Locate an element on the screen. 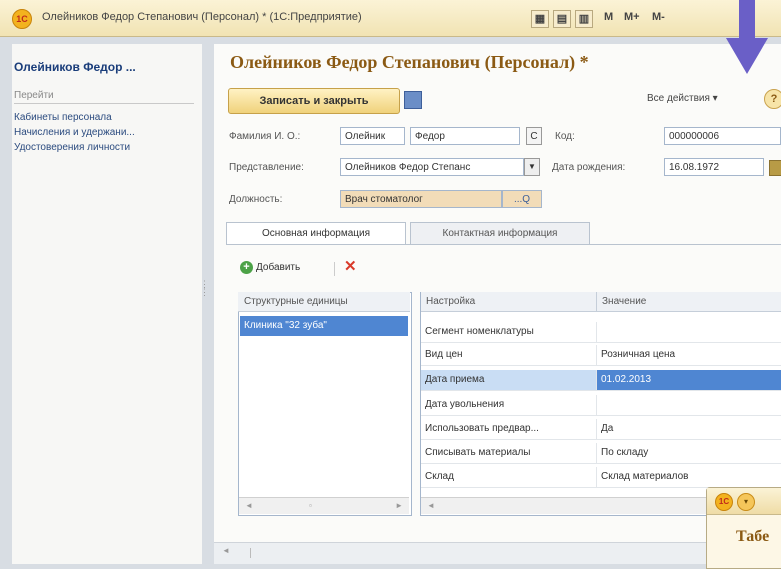 Image resolution: width=781 pixels, height=569 pixels. tab-contact-info: Контактная информация is located at coordinates (500, 233).